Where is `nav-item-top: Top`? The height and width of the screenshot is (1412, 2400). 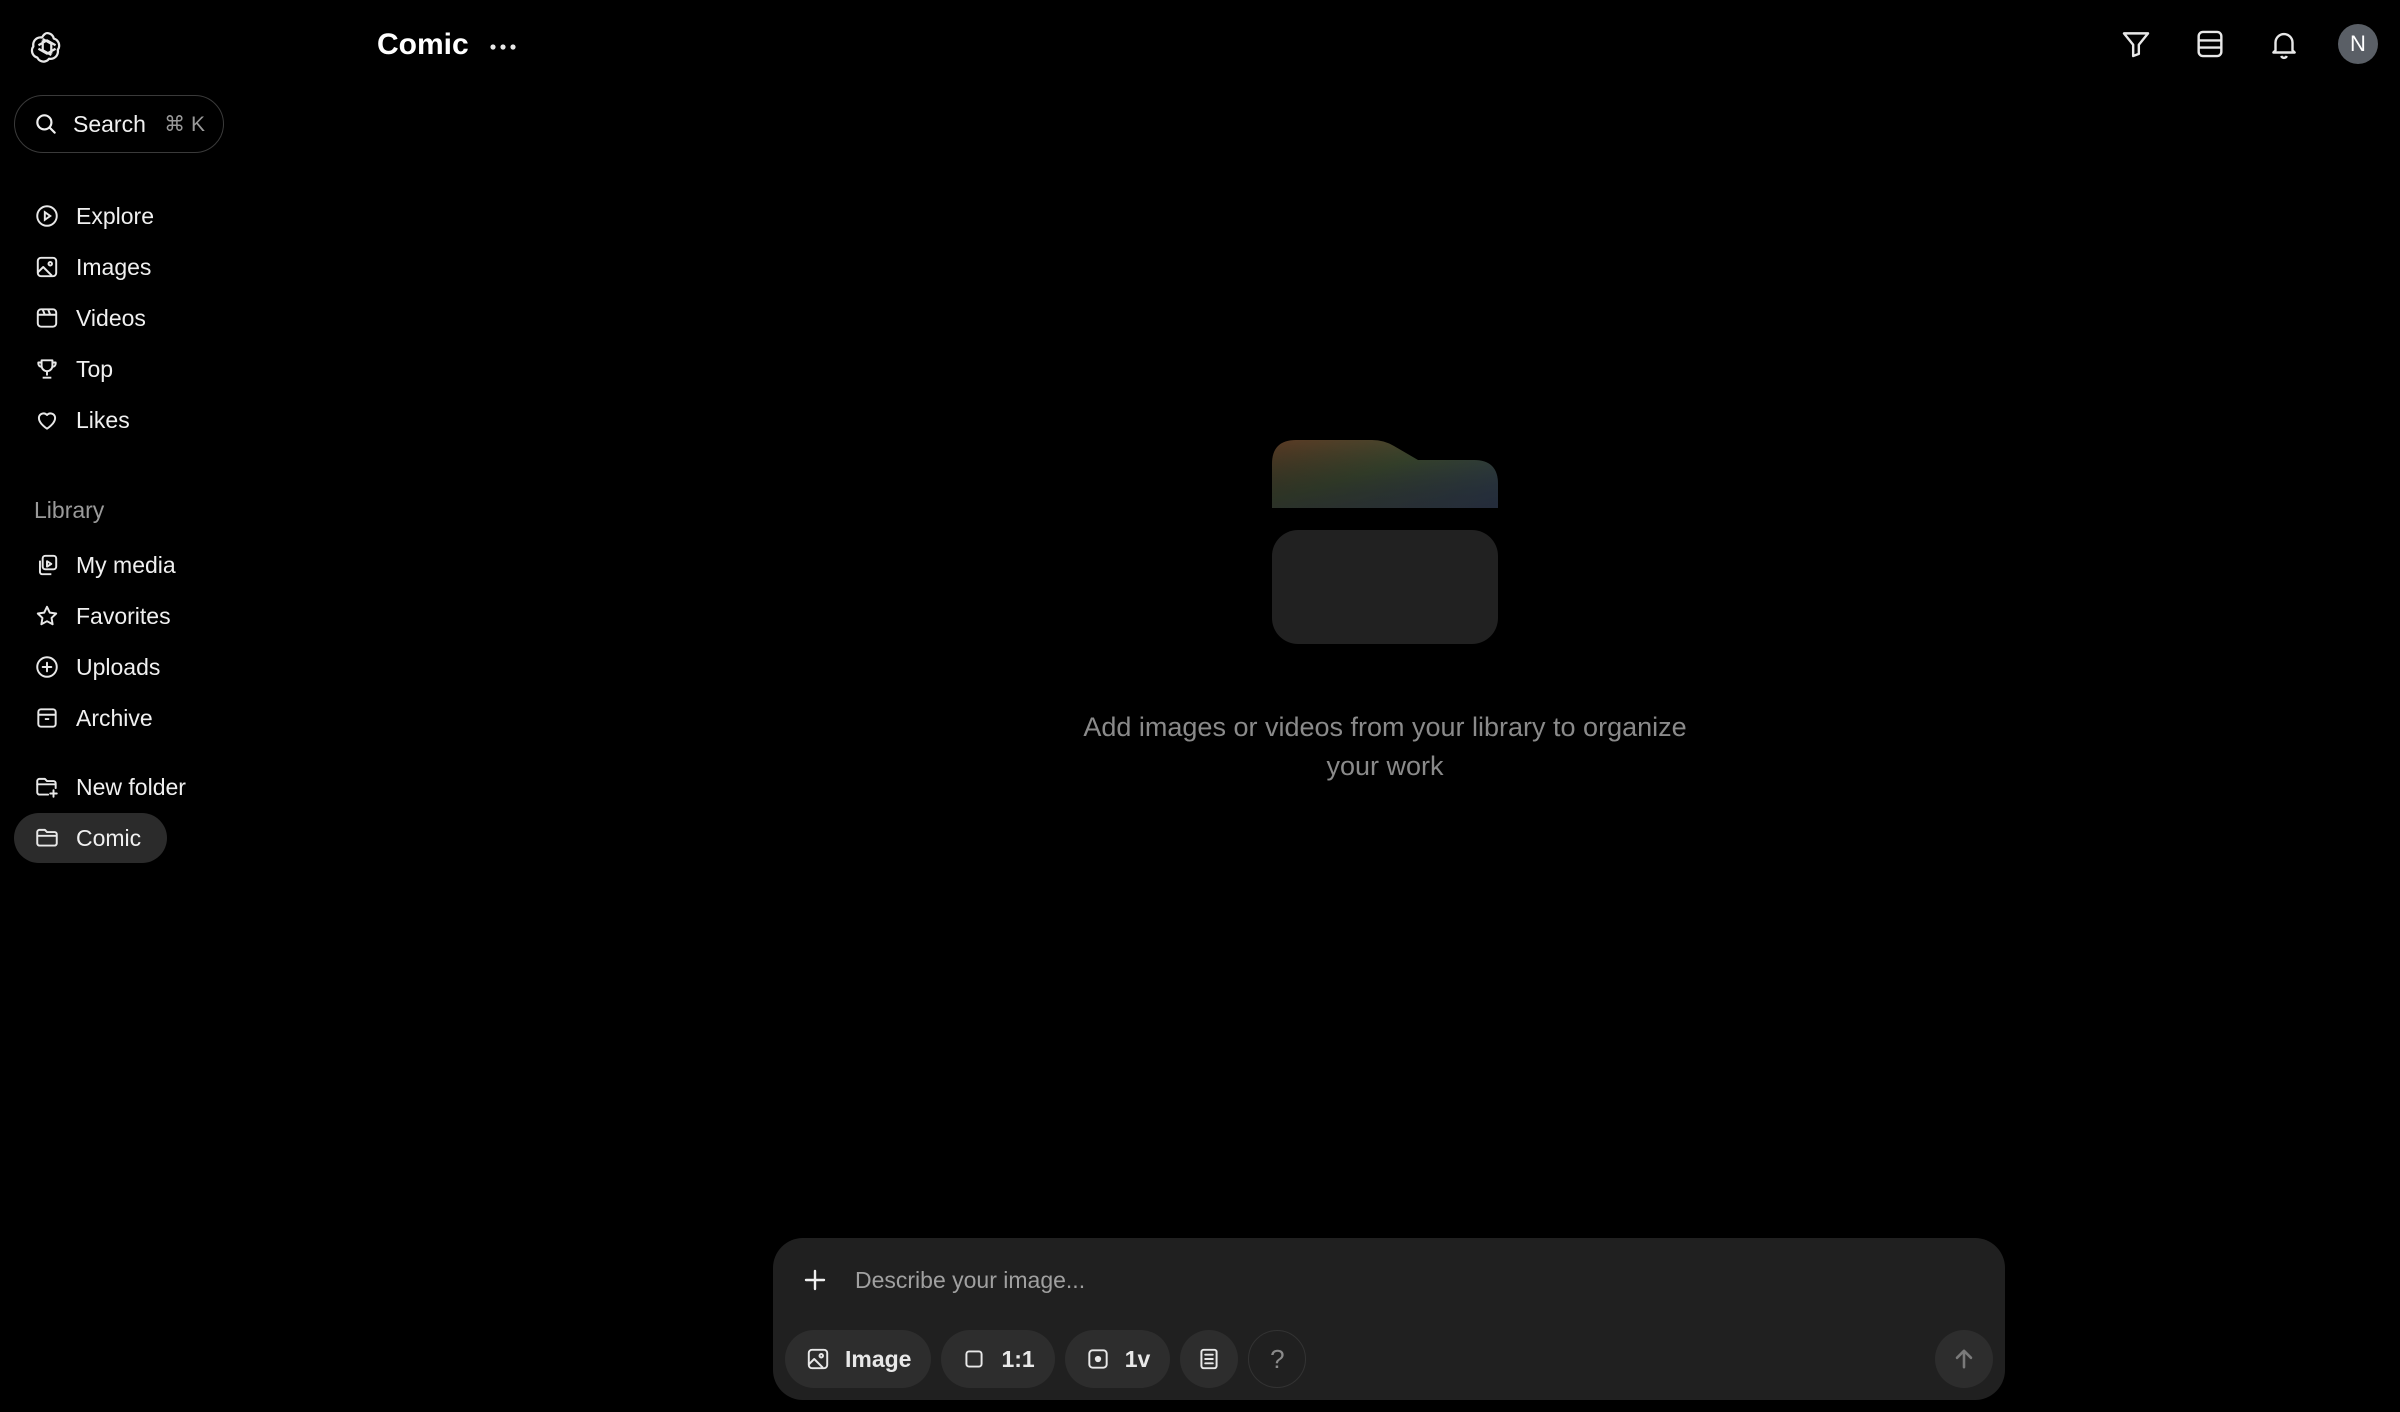
nav-item-top: Top is located at coordinates (144, 369).